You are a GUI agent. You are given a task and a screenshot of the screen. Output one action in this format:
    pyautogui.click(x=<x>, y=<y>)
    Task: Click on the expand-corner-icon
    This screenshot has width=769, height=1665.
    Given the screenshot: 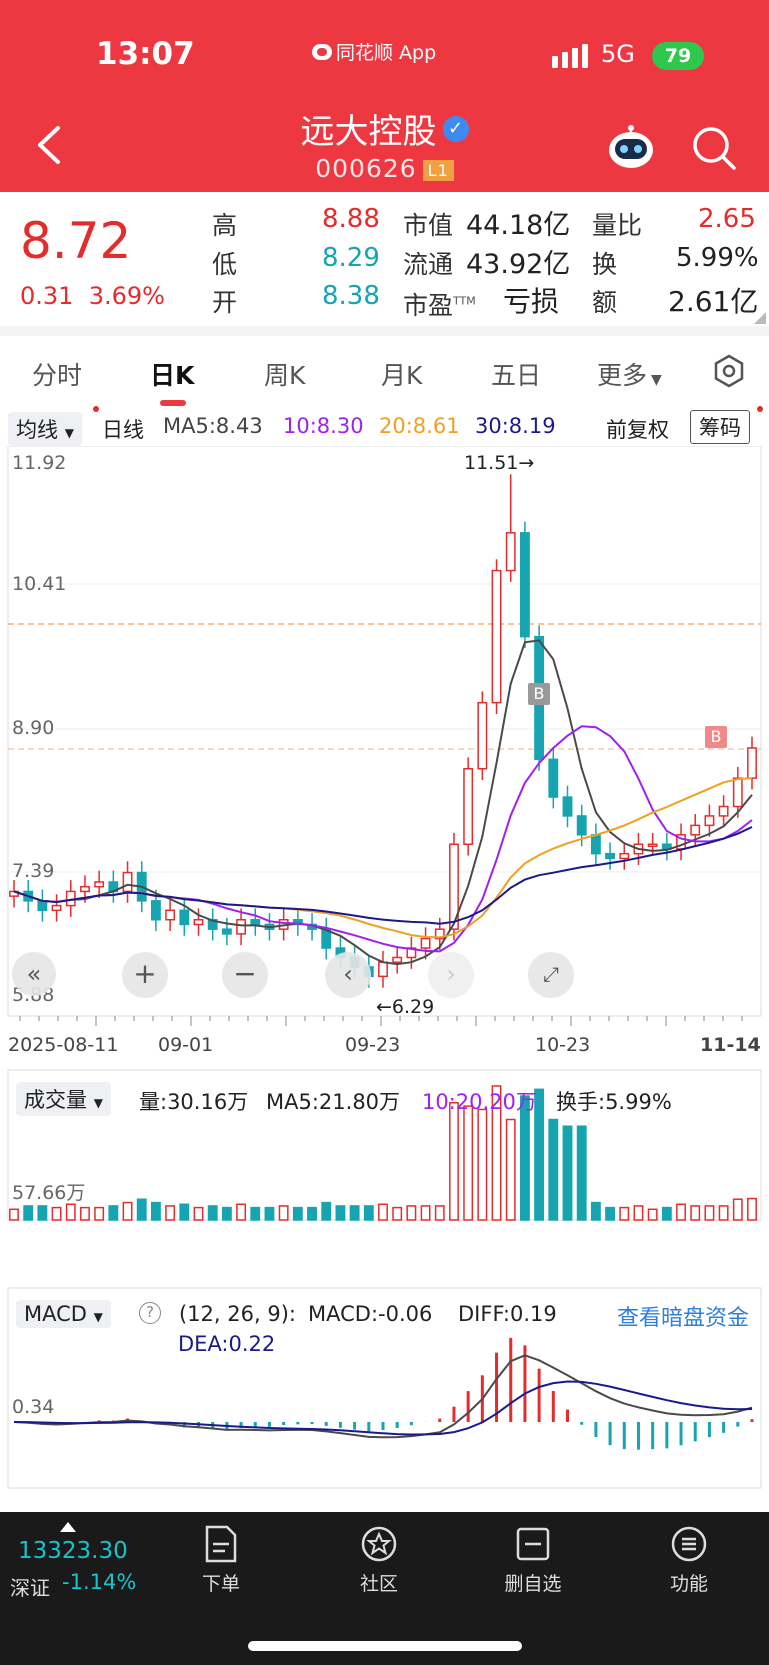 What is the action you would take?
    pyautogui.click(x=759, y=318)
    